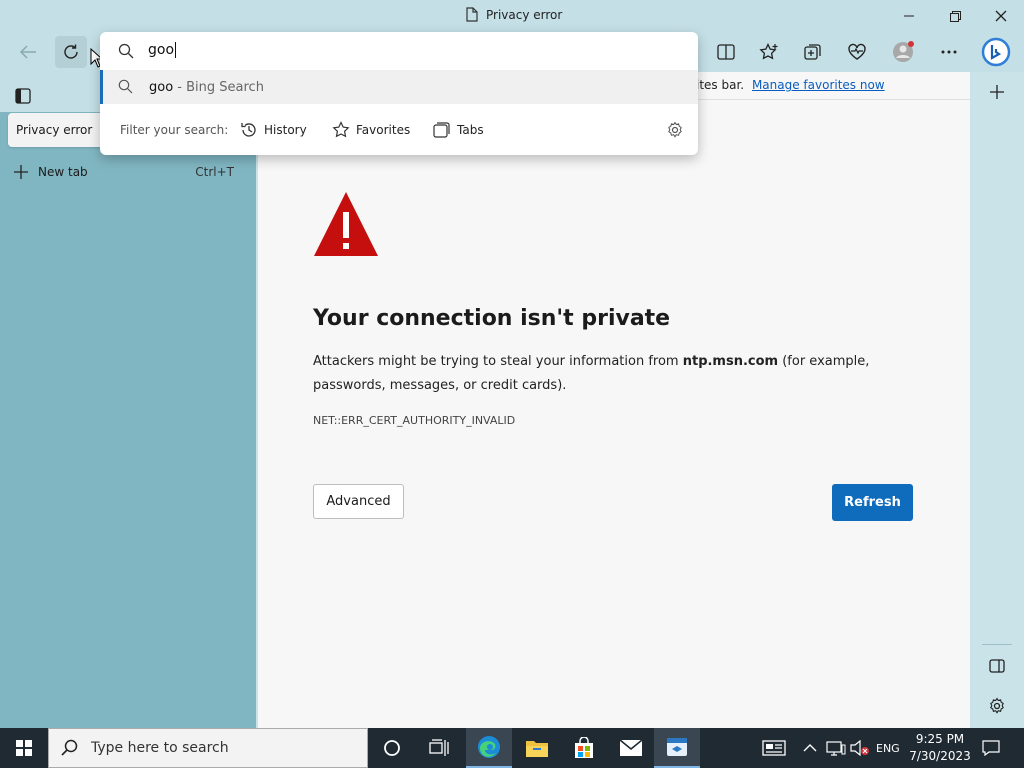  What do you see at coordinates (997, 400) in the screenshot?
I see `right-sidebar` at bounding box center [997, 400].